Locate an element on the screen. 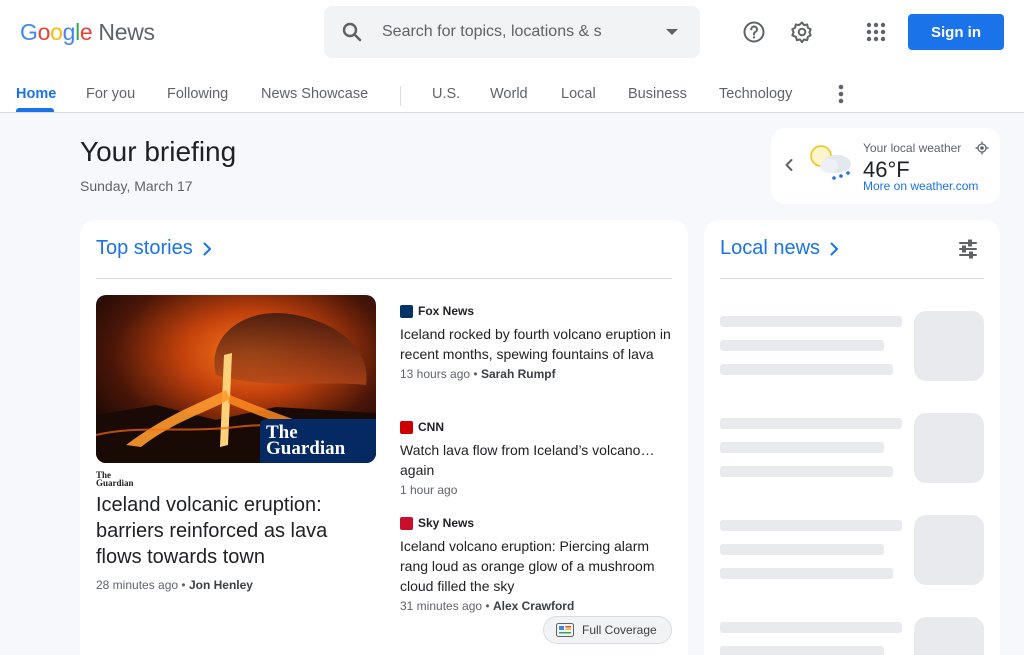 Image resolution: width=1024 pixels, height=655 pixels. settings-icon is located at coordinates (802, 32).